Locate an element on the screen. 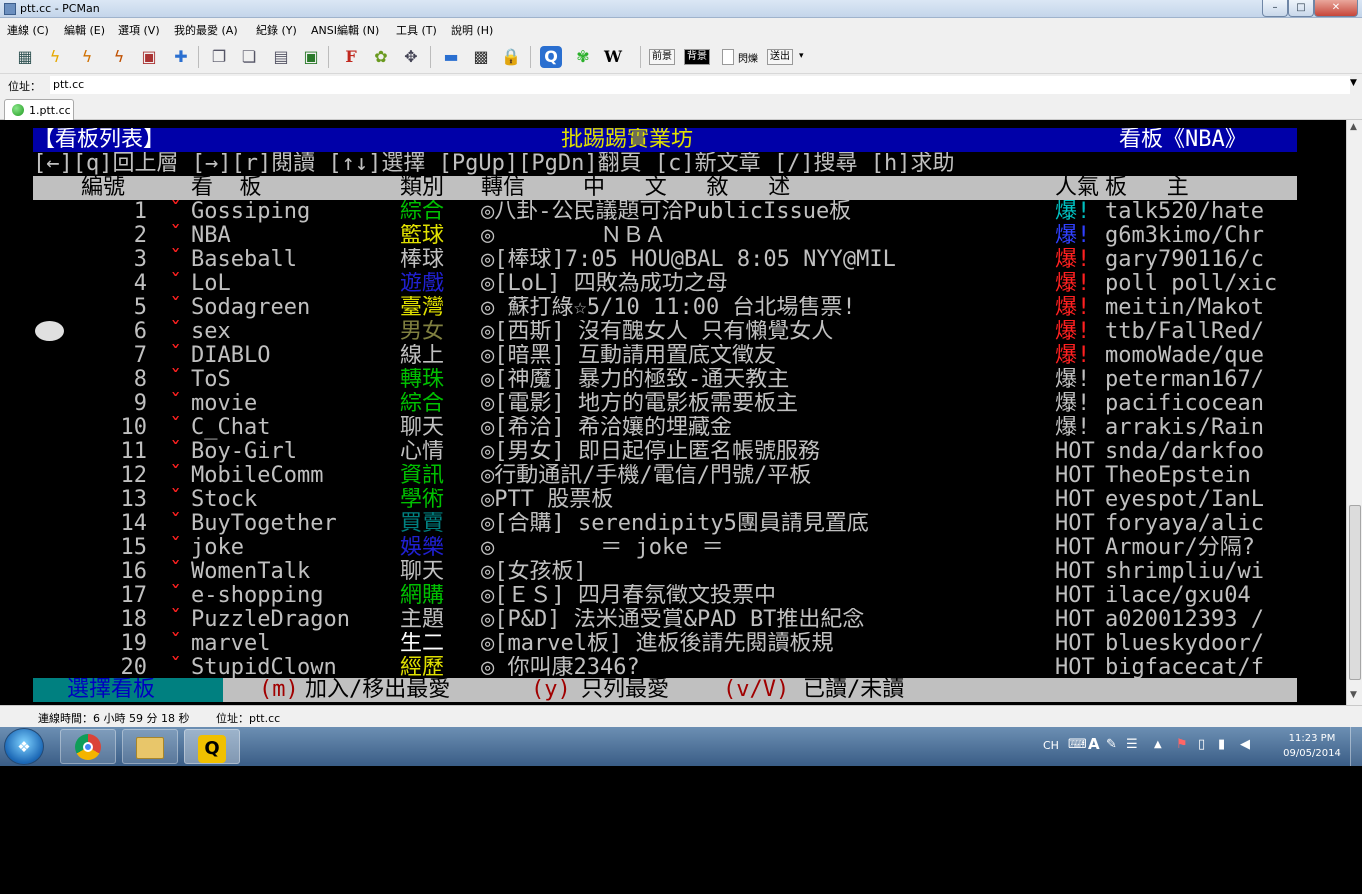 Image resolution: width=1362 pixels, height=894 pixels. board-row: 15 ˇ joke 娛樂 ◎ ＝ joke ＝ HOT Armour/分隔? is located at coordinates (665, 548).